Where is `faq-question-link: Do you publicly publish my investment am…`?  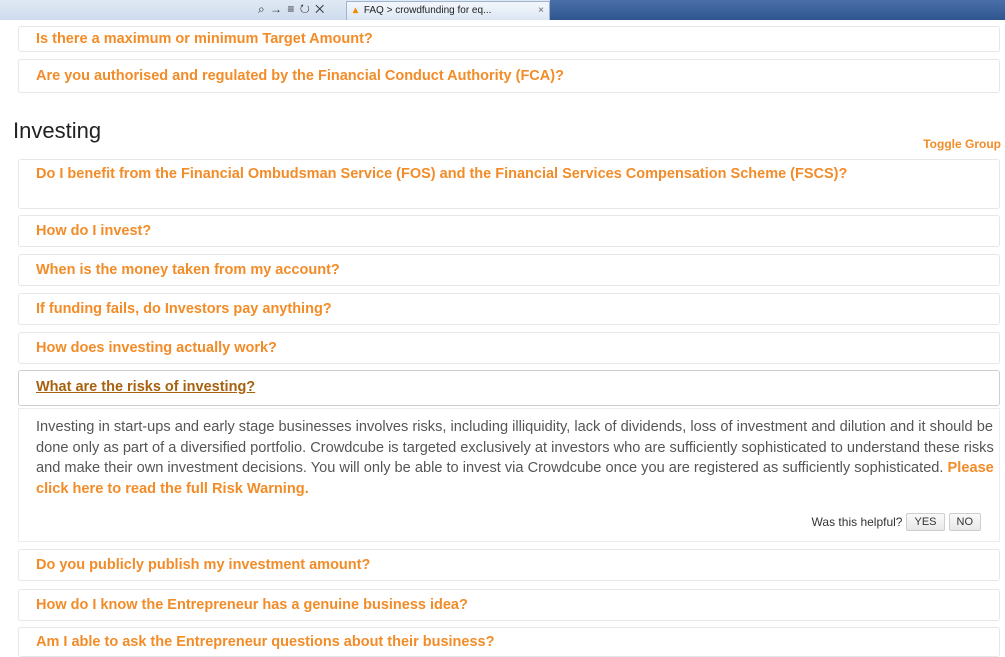
faq-question-link: Do you publicly publish my investment am… is located at coordinates (509, 565).